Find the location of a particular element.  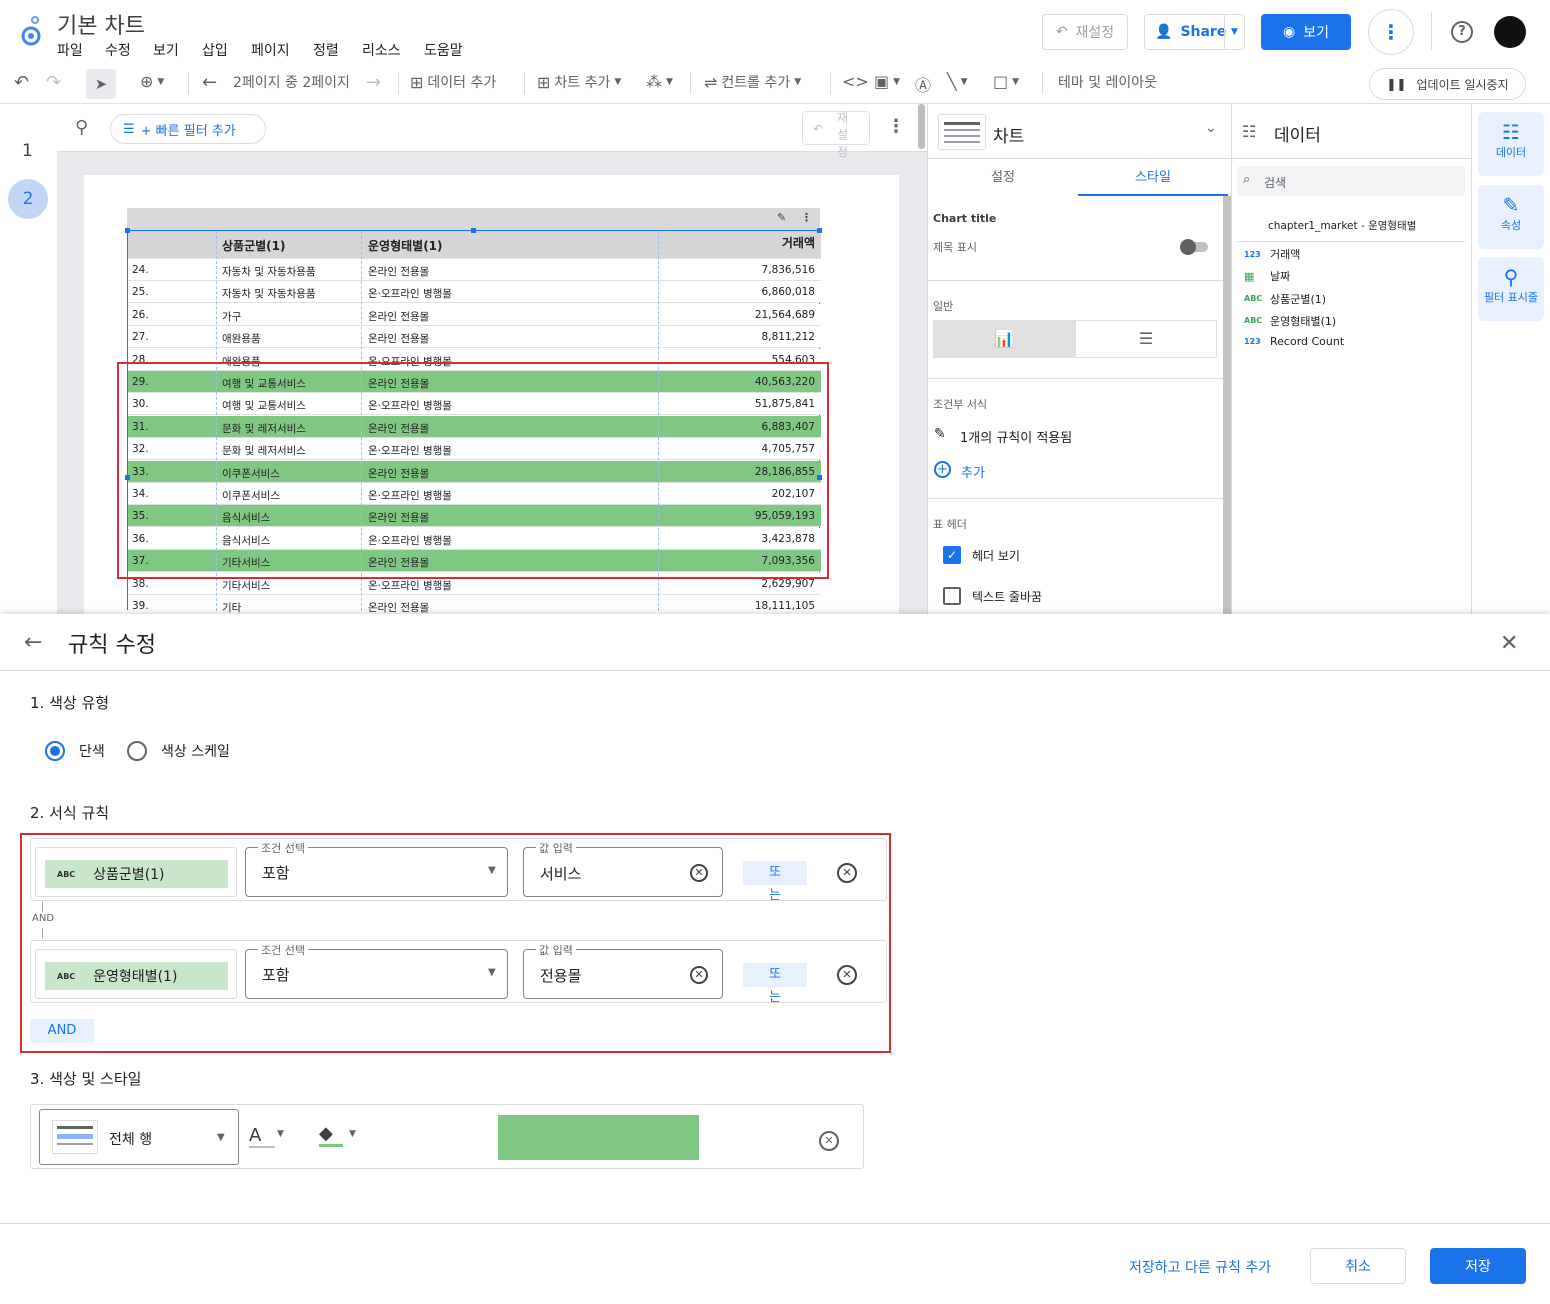

table-row: 27. 애완용품 온라인 전용몰 8,811,212 is located at coordinates (474, 337).